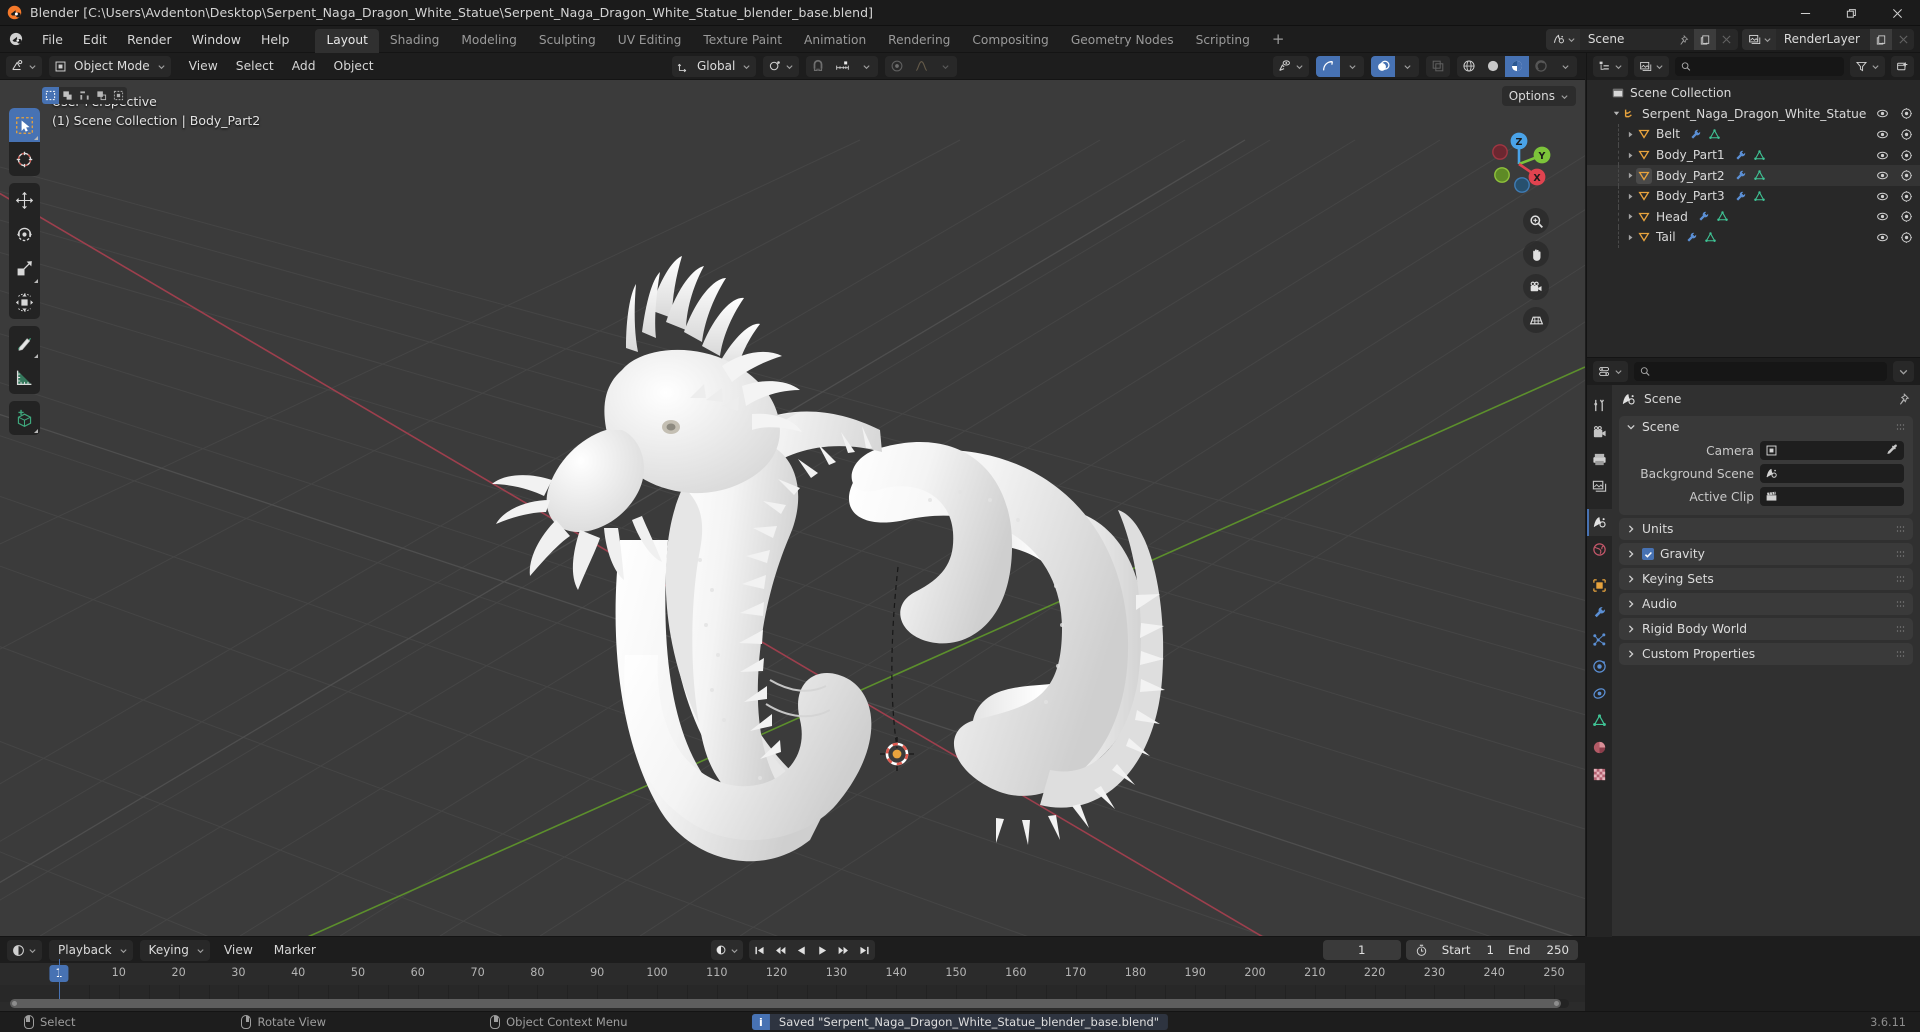 The image size is (1920, 1032). I want to click on outliner-row-scene-collection: Scene Collection, so click(1753, 93).